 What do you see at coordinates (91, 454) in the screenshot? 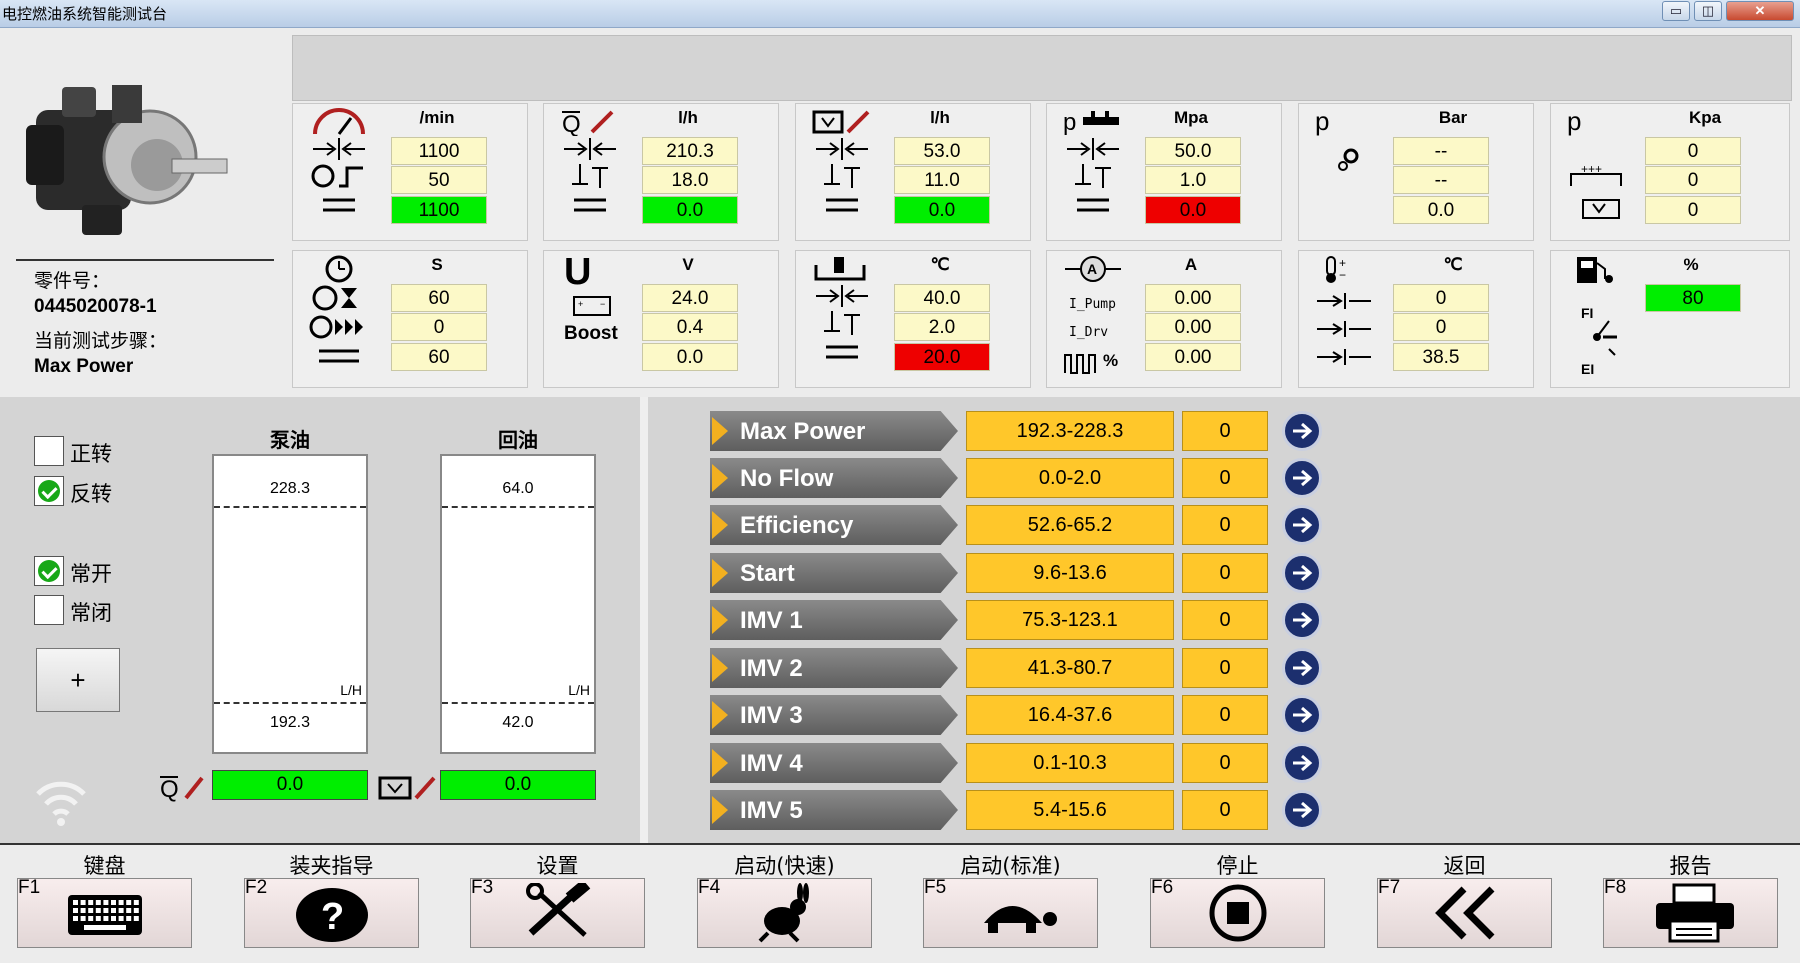
I see `forward-rotation-label: 正转` at bounding box center [91, 454].